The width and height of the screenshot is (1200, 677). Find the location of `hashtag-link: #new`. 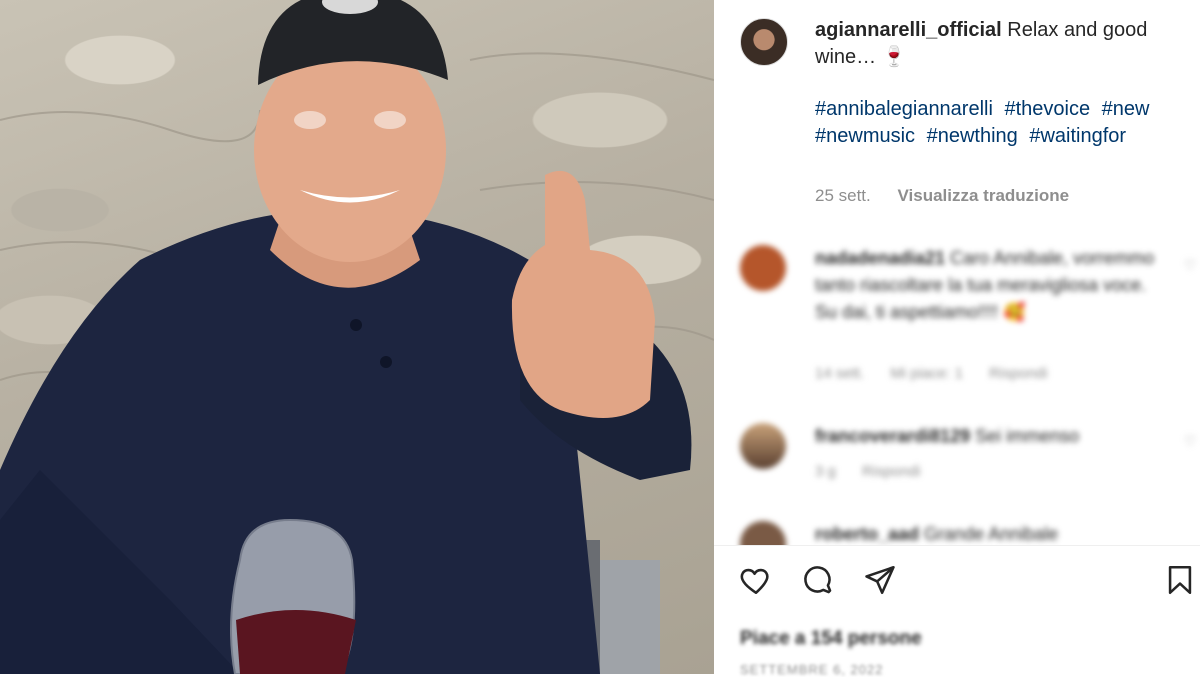

hashtag-link: #new is located at coordinates (1126, 109).